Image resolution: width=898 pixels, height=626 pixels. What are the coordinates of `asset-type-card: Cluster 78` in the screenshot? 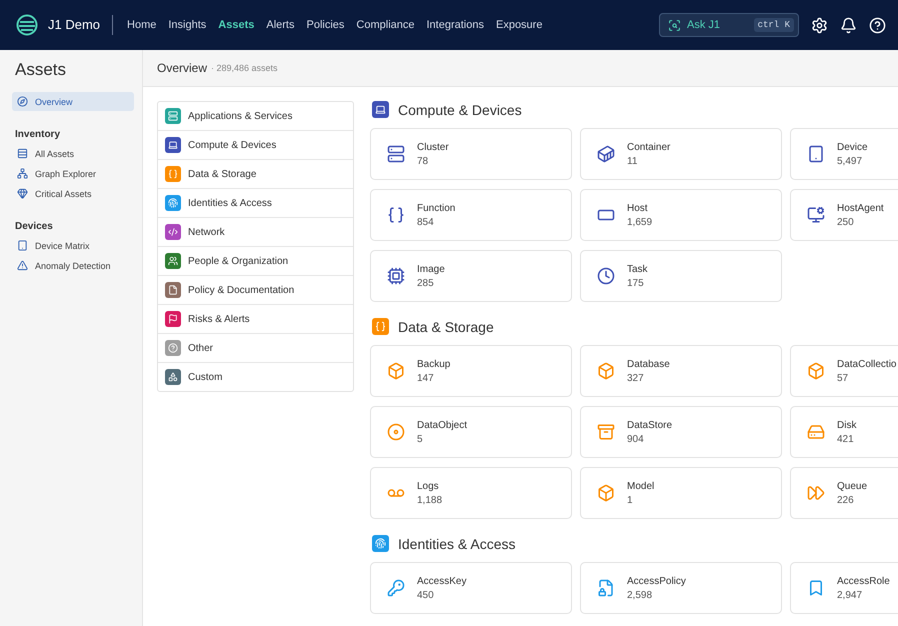 It's located at (471, 154).